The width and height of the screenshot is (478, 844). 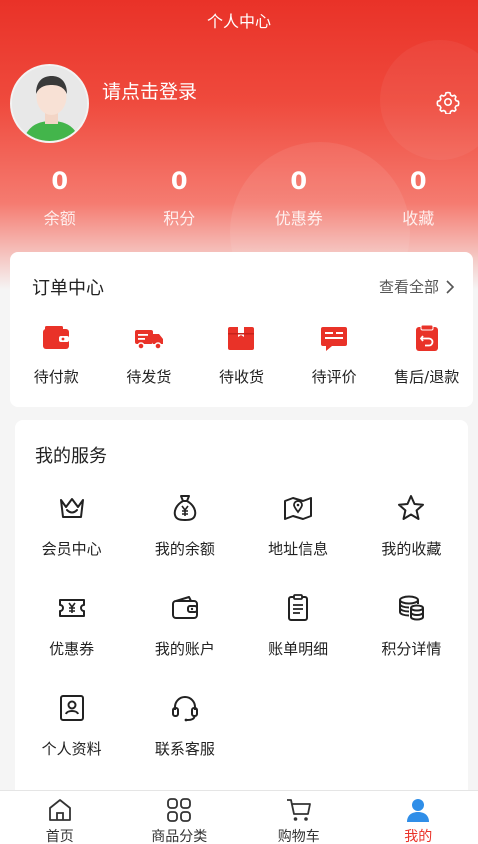 I want to click on order-status-row: 待付款 待发货 待收货 待评价 售后/退款, so click(x=241, y=354).